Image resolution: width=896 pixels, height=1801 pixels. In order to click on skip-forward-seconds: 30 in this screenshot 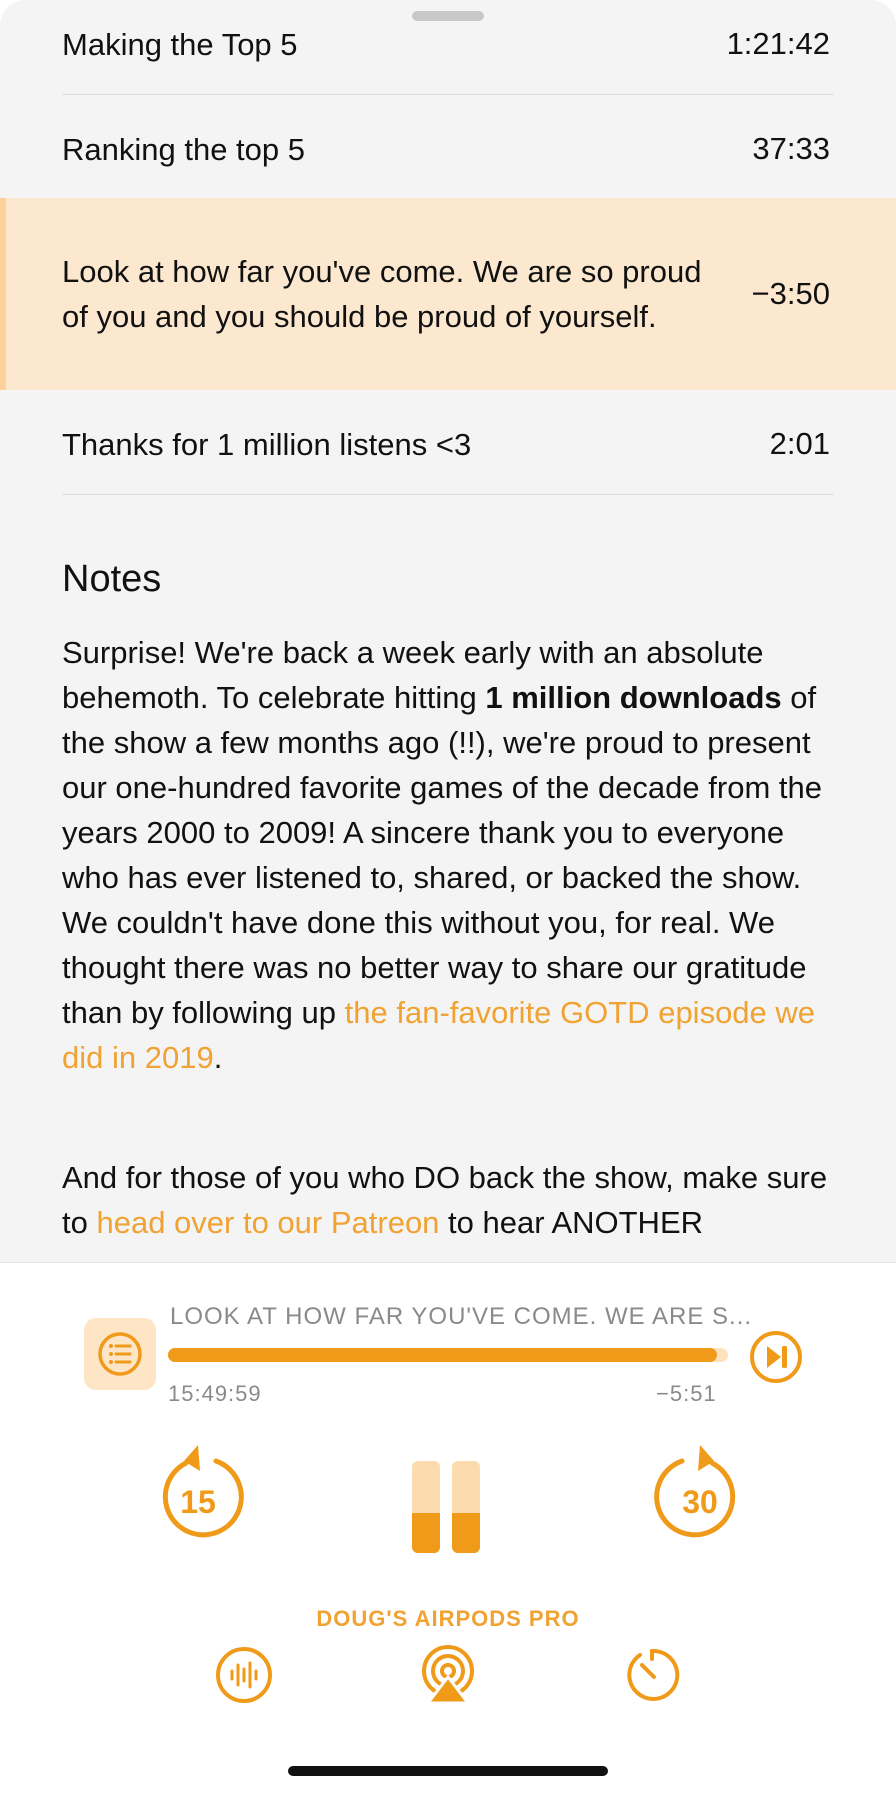, I will do `click(700, 1502)`.